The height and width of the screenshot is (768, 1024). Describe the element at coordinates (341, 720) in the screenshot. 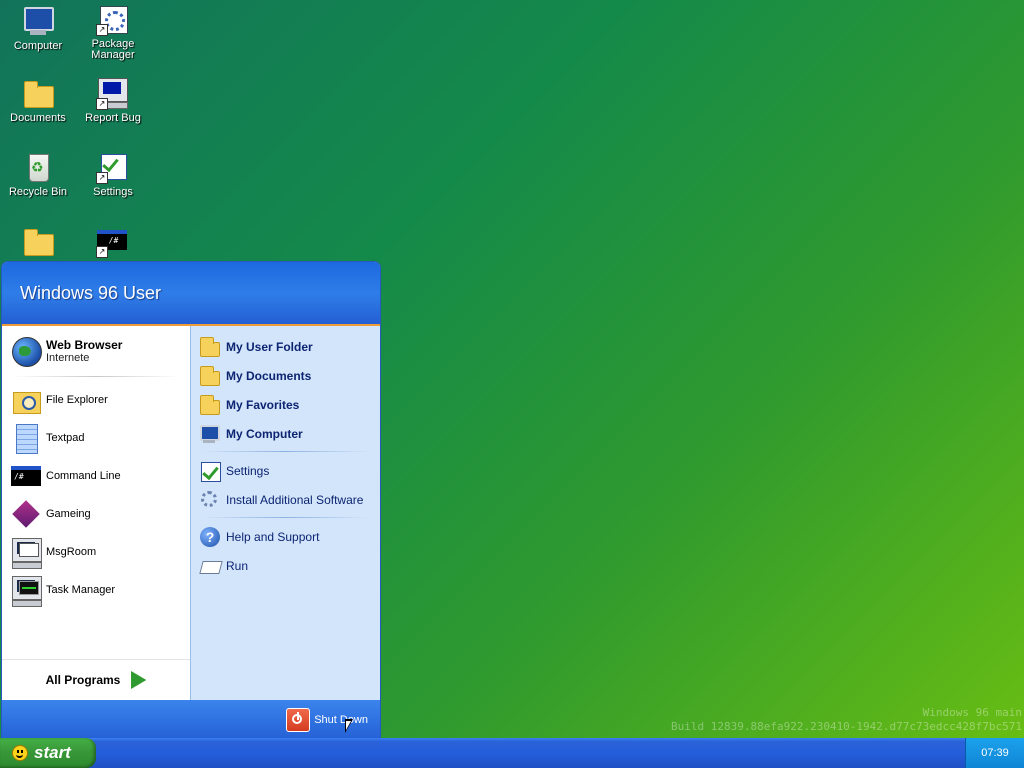

I see `shutdown-label: Shut Down` at that location.